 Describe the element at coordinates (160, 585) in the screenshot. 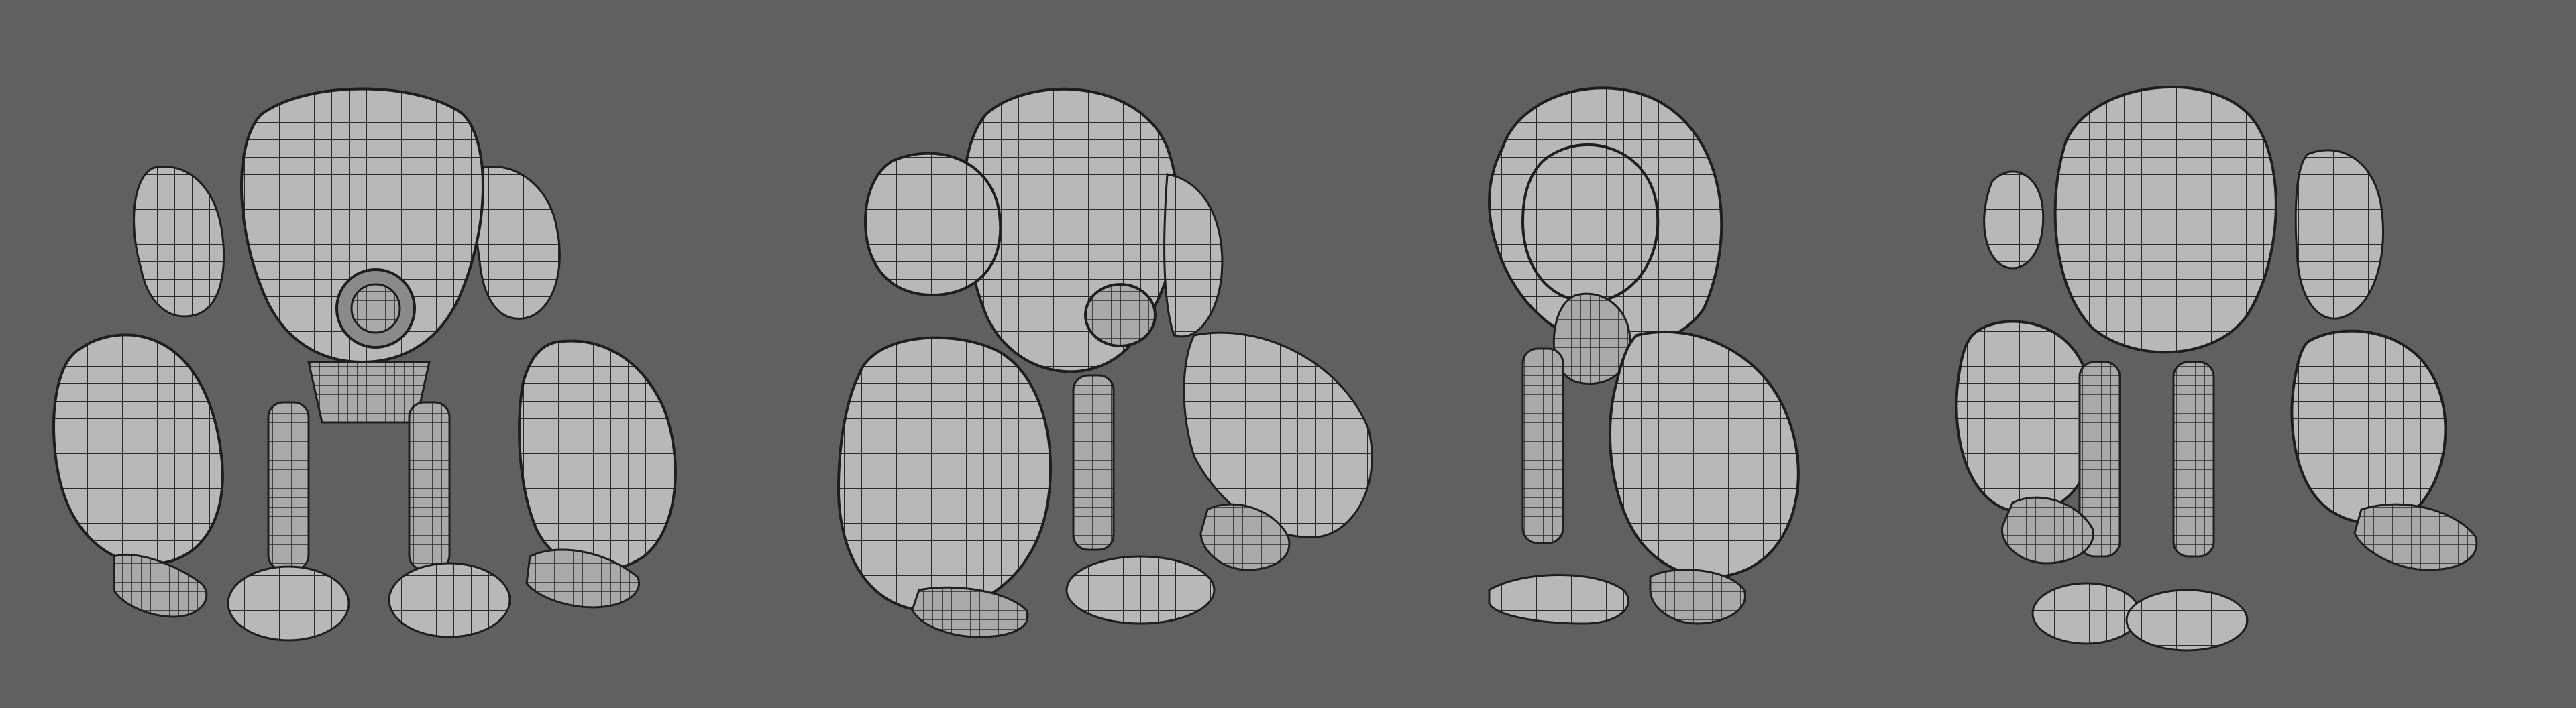

I see `left-hand` at that location.